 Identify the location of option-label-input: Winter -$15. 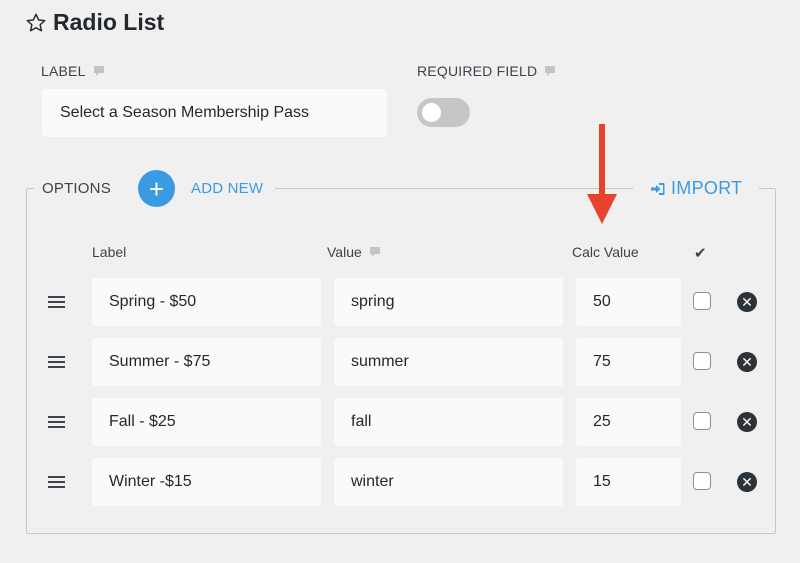
(206, 482).